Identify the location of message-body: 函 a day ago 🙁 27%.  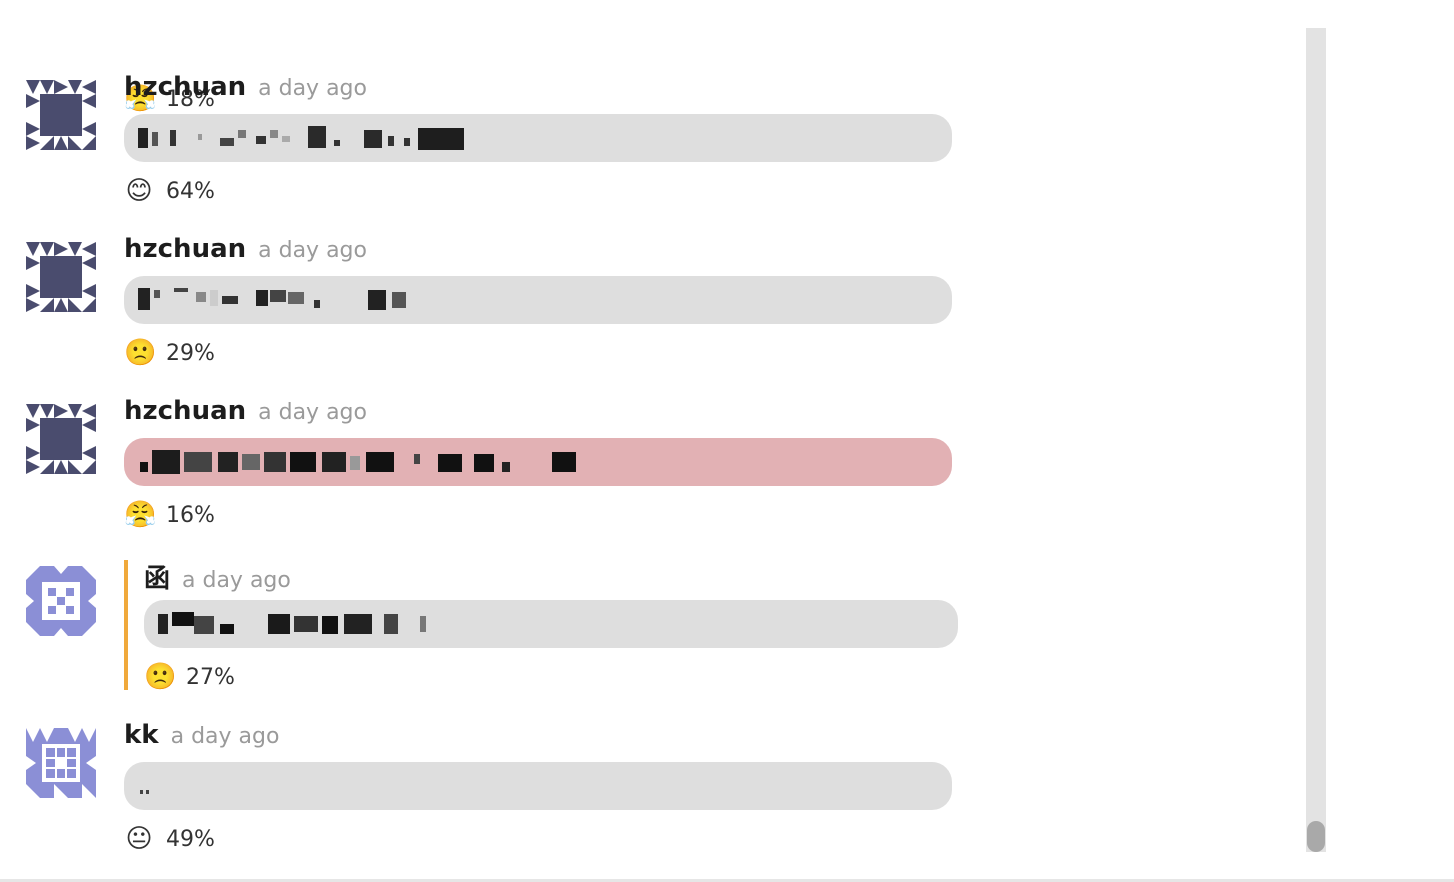
(564, 625).